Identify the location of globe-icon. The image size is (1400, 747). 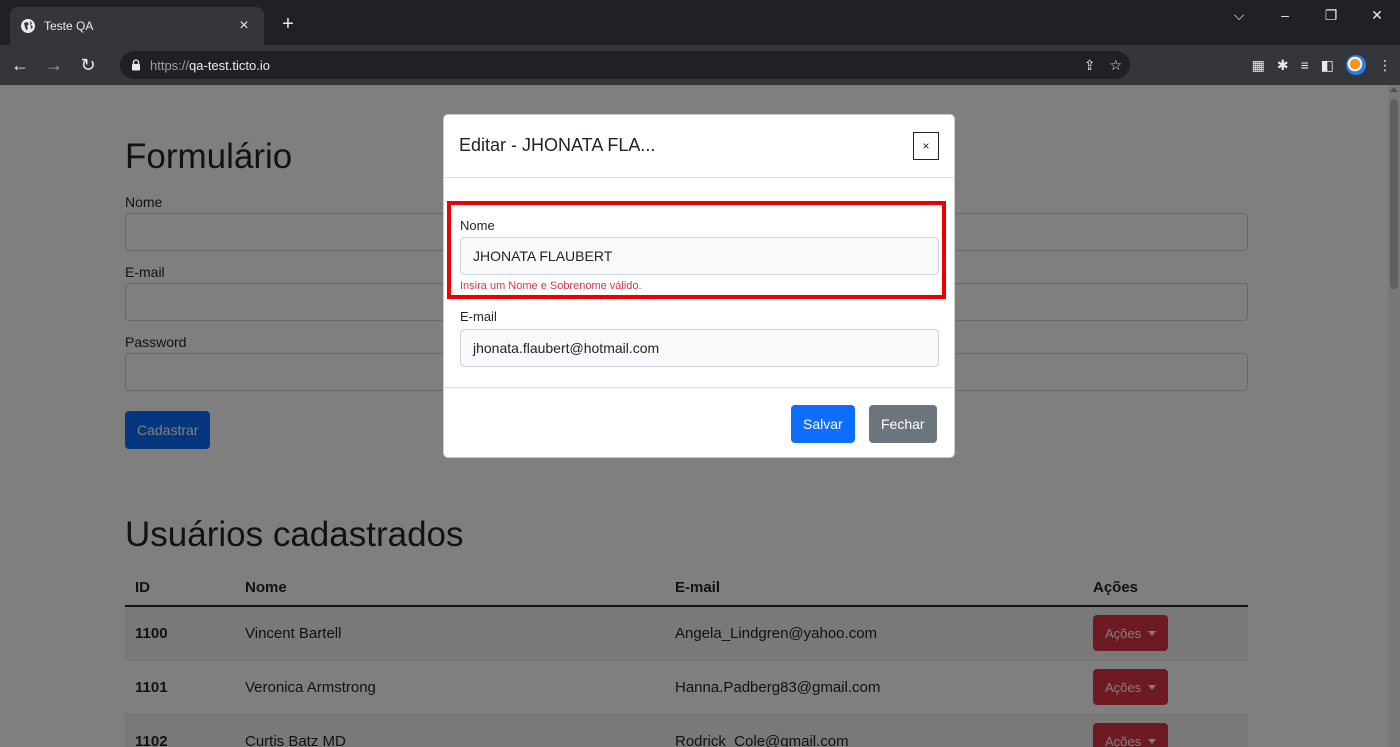
(28, 26).